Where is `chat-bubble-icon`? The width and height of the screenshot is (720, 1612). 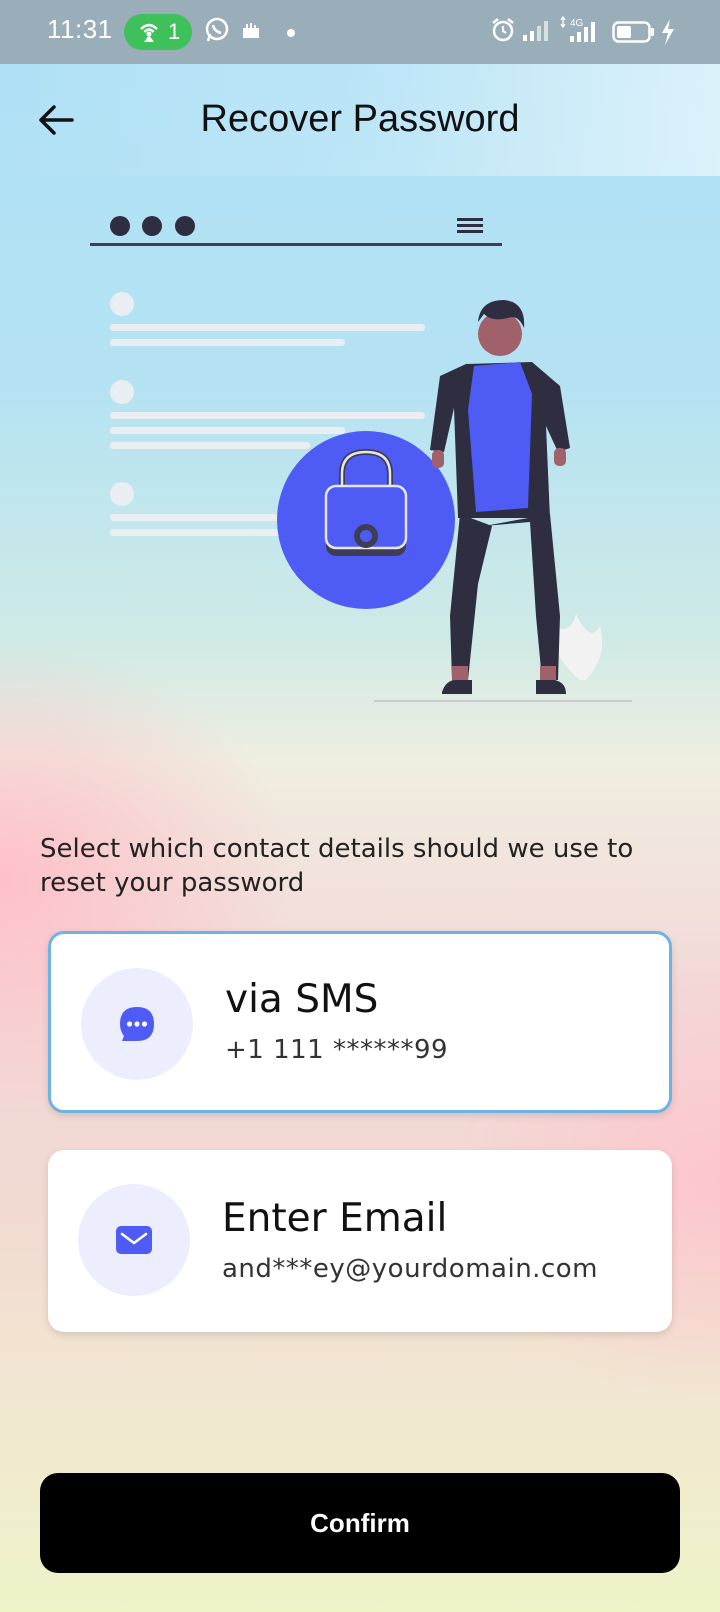
chat-bubble-icon is located at coordinates (137, 1024).